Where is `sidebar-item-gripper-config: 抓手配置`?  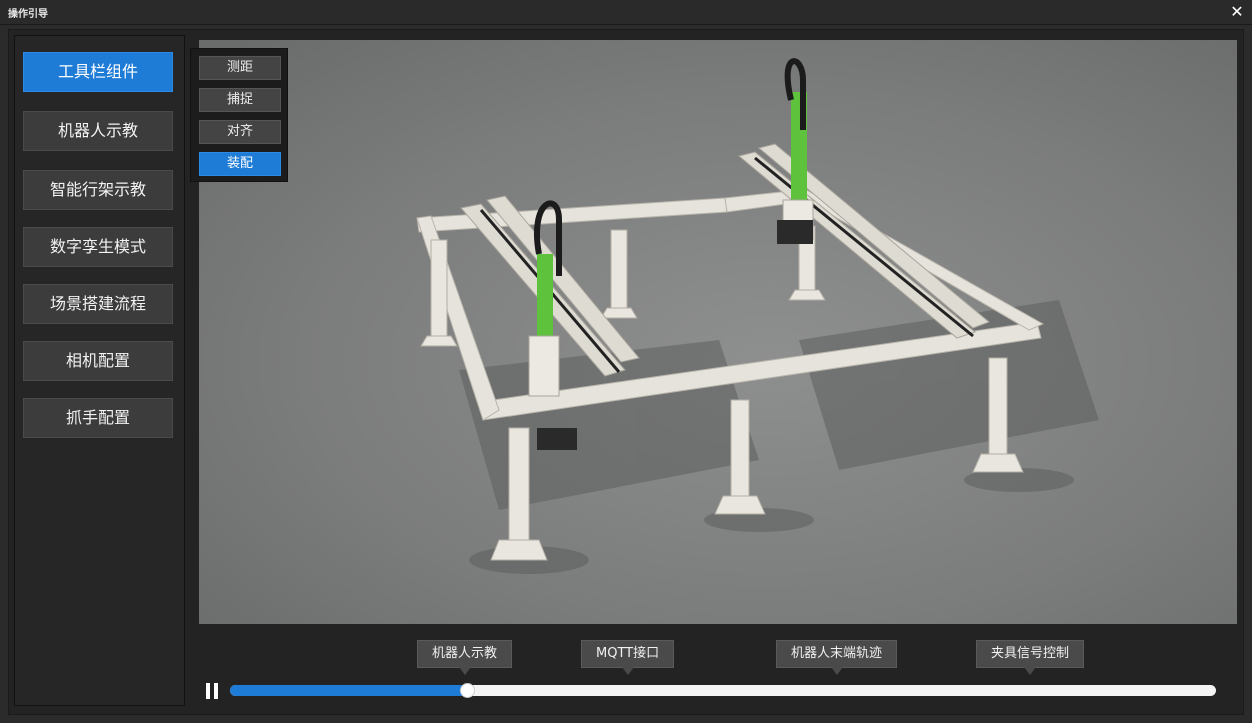
sidebar-item-gripper-config: 抓手配置 is located at coordinates (98, 418).